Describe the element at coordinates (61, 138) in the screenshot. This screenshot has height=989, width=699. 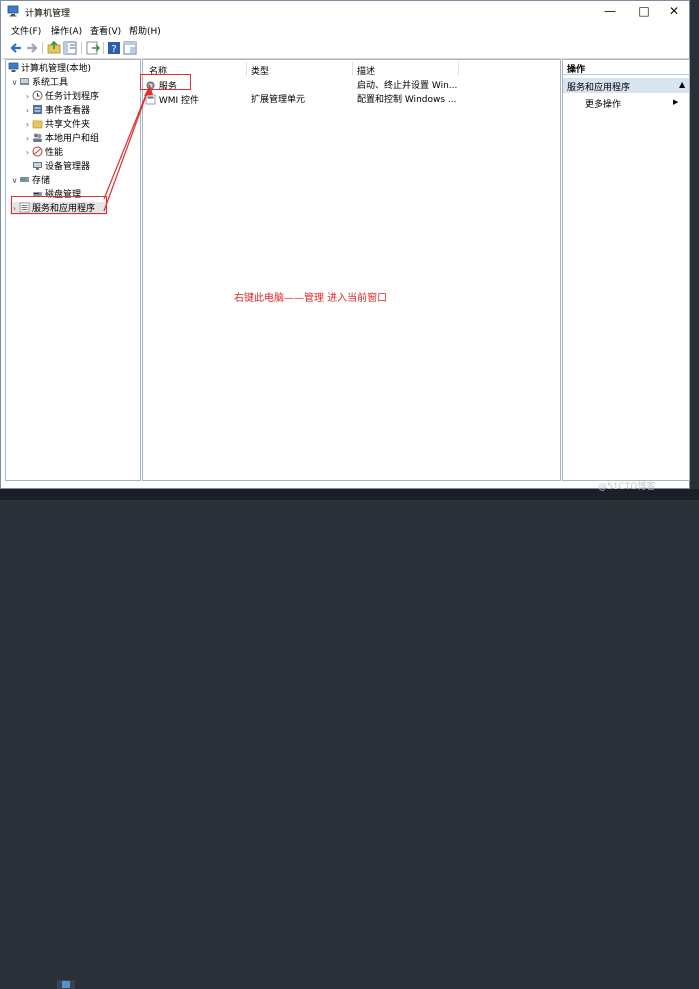
I see `tree-item-local-users-groups: › 本地用户和组` at that location.